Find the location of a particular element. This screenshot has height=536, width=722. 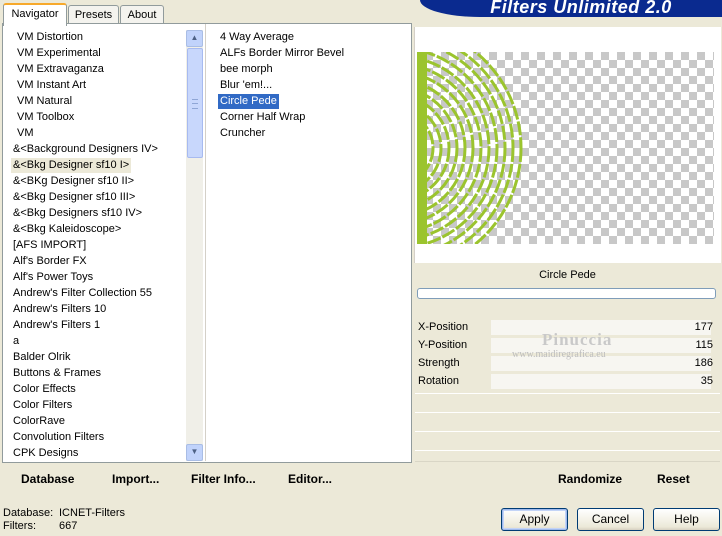

filter-item: bee morph is located at coordinates (246, 69).